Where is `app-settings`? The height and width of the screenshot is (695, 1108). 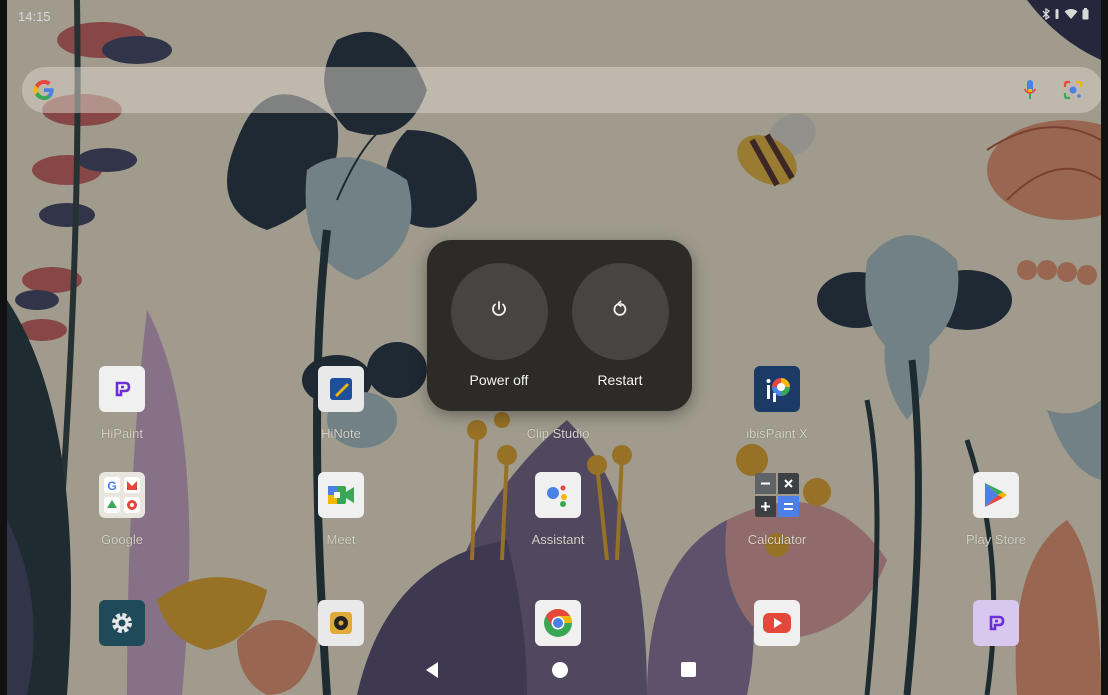
app-settings is located at coordinates (122, 623).